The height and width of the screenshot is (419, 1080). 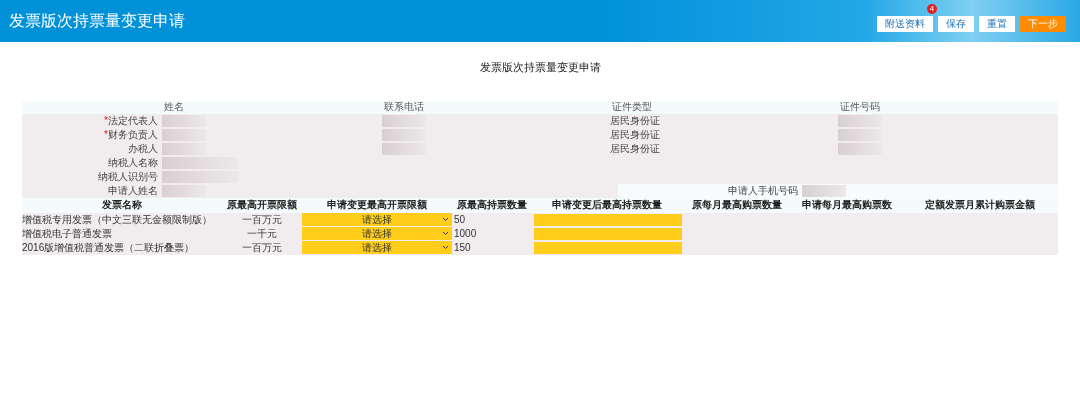 What do you see at coordinates (109, 247) in the screenshot?
I see `table-cell-text: 2016版增值税普通发票（二联折叠票）` at bounding box center [109, 247].